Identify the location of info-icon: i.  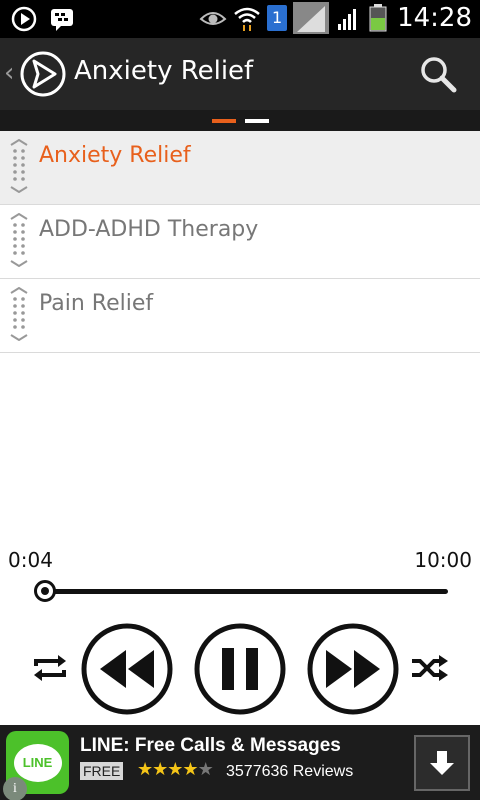
(15, 788).